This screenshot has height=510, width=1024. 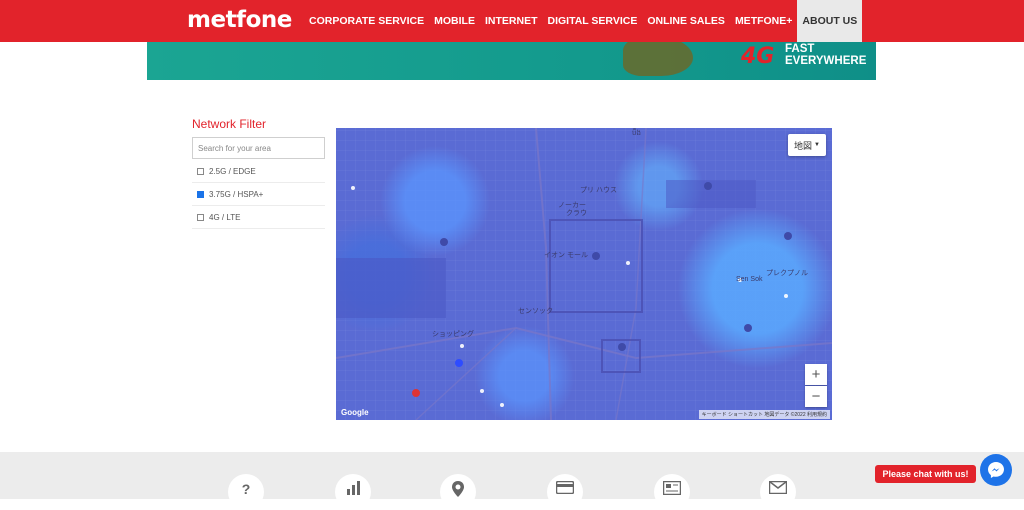 I want to click on mail-icon-graphic, so click(x=778, y=487).